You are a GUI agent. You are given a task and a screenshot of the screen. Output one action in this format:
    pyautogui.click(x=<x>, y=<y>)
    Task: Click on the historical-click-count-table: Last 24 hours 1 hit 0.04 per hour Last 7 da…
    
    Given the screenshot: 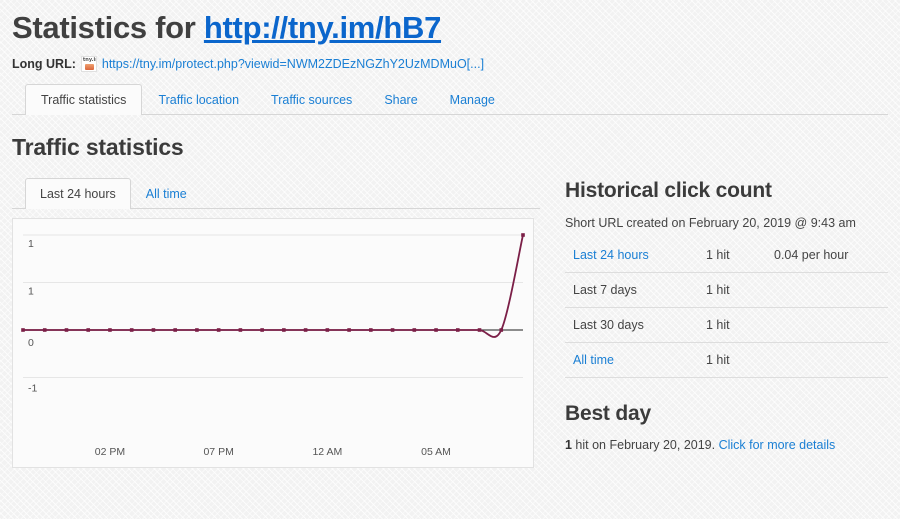 What is the action you would take?
    pyautogui.click(x=726, y=312)
    